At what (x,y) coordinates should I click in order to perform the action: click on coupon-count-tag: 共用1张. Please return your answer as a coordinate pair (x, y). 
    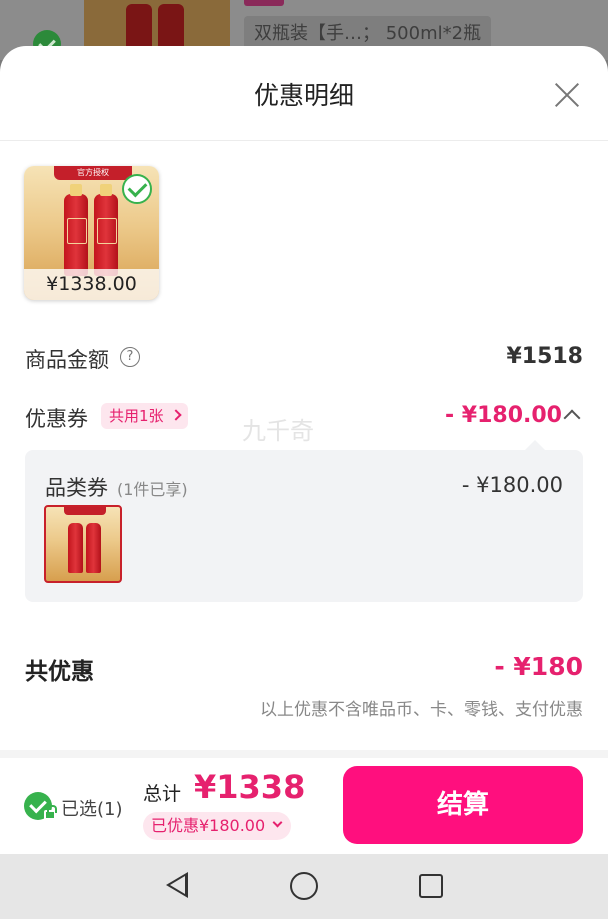
    Looking at the image, I should click on (144, 416).